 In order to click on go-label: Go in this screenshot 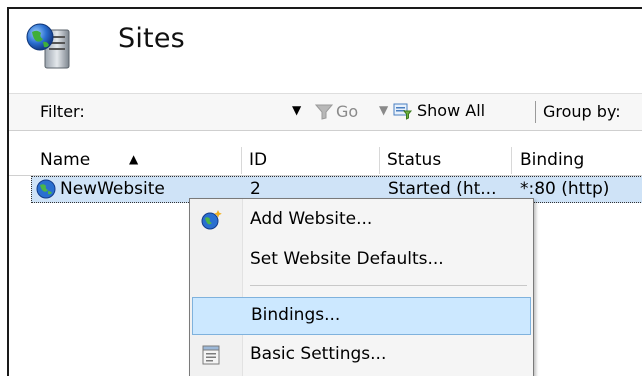, I will do `click(347, 111)`.